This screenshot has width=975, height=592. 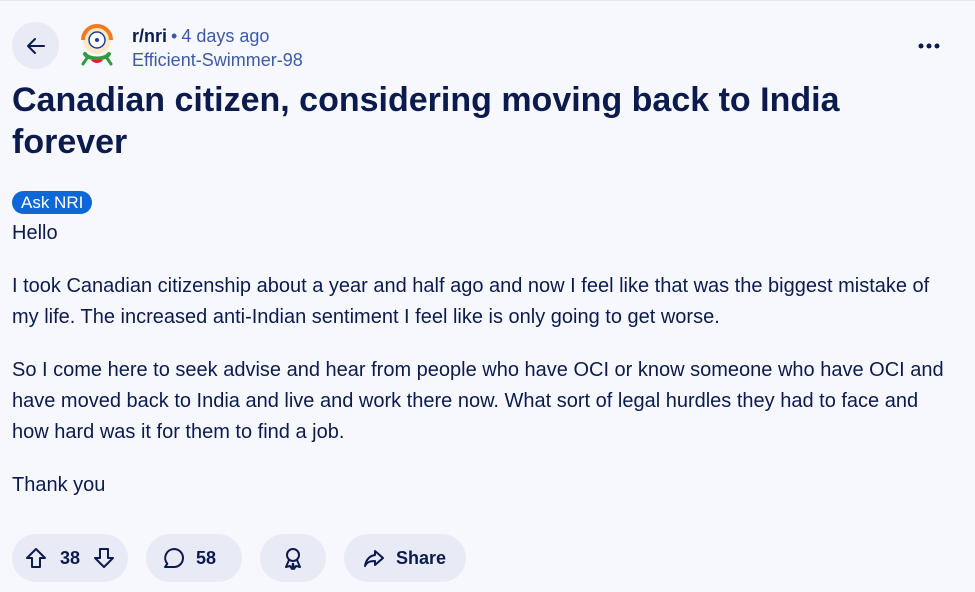 I want to click on comments-button: 58, so click(x=194, y=558).